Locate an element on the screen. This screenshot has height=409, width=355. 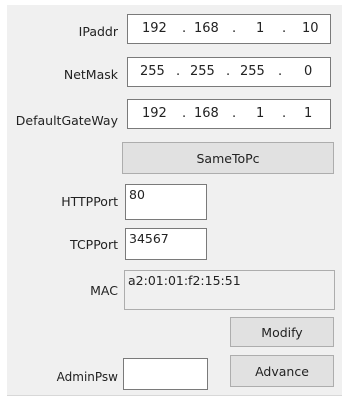
ipaddr-octet-1: 192 is located at coordinates (154, 28).